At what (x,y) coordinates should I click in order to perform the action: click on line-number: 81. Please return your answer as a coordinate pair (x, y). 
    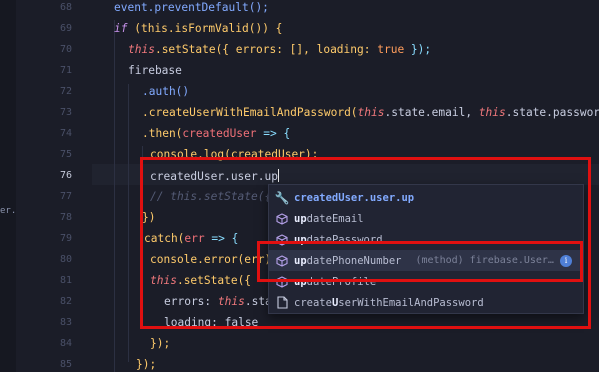
    Looking at the image, I should click on (65, 280).